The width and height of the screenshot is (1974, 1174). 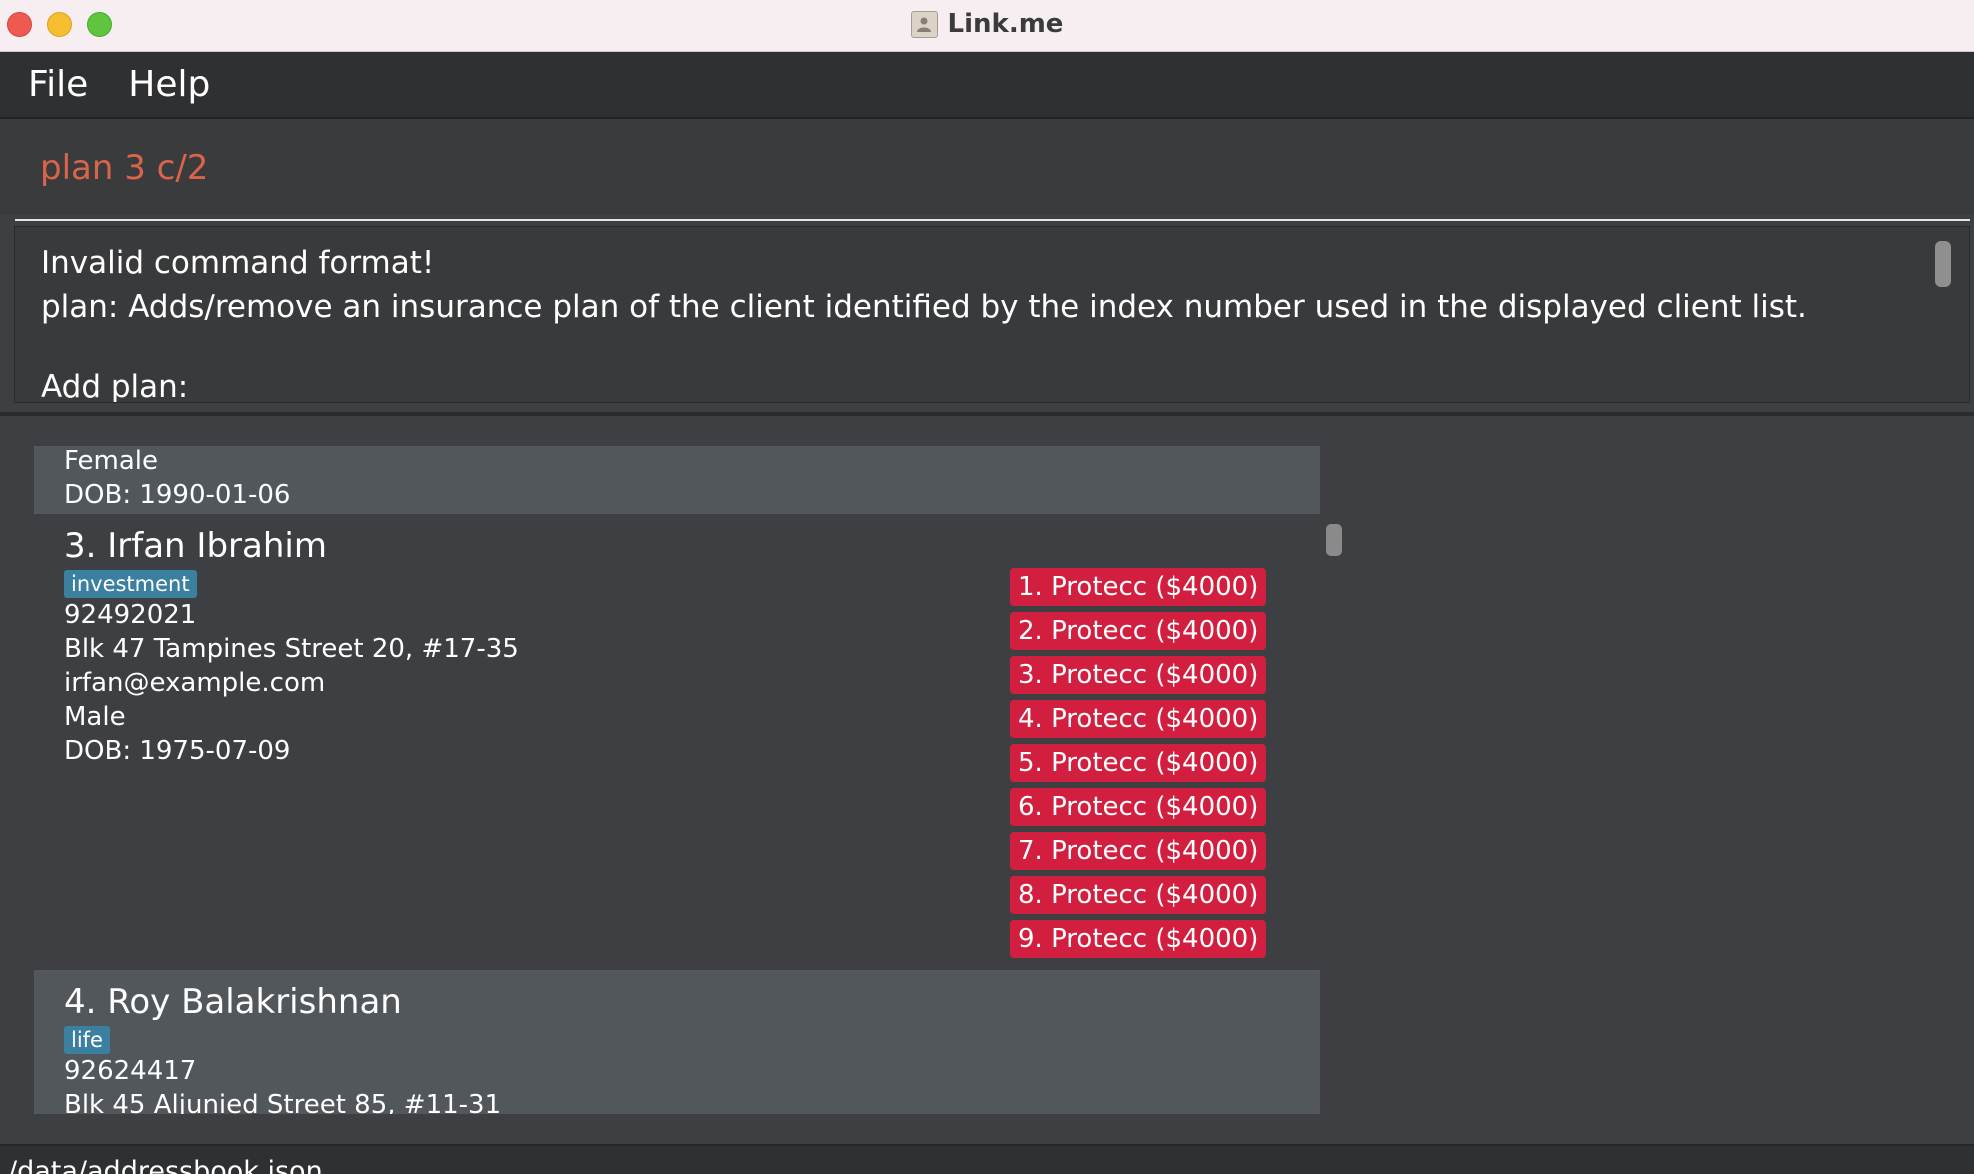 I want to click on client-tag: life, so click(x=87, y=1040).